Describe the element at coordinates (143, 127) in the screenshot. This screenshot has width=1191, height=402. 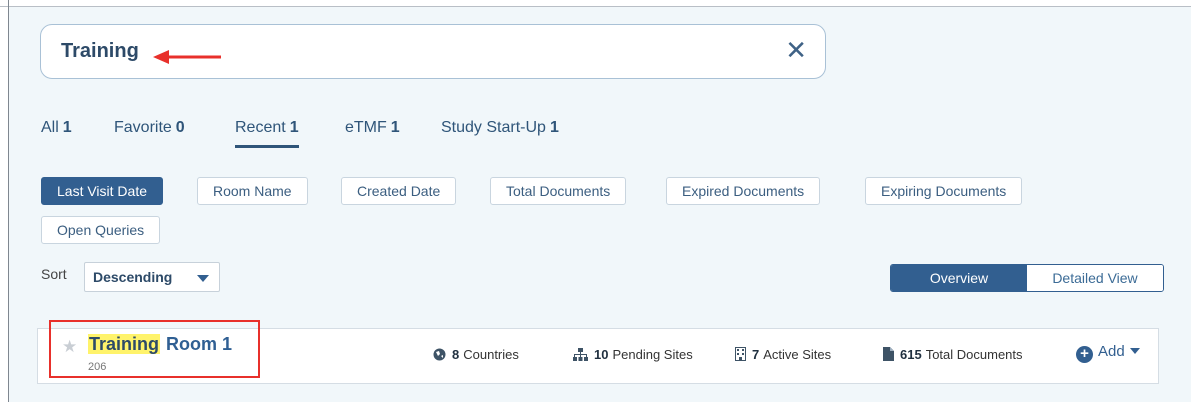
I see `tab-label: Favorite` at that location.